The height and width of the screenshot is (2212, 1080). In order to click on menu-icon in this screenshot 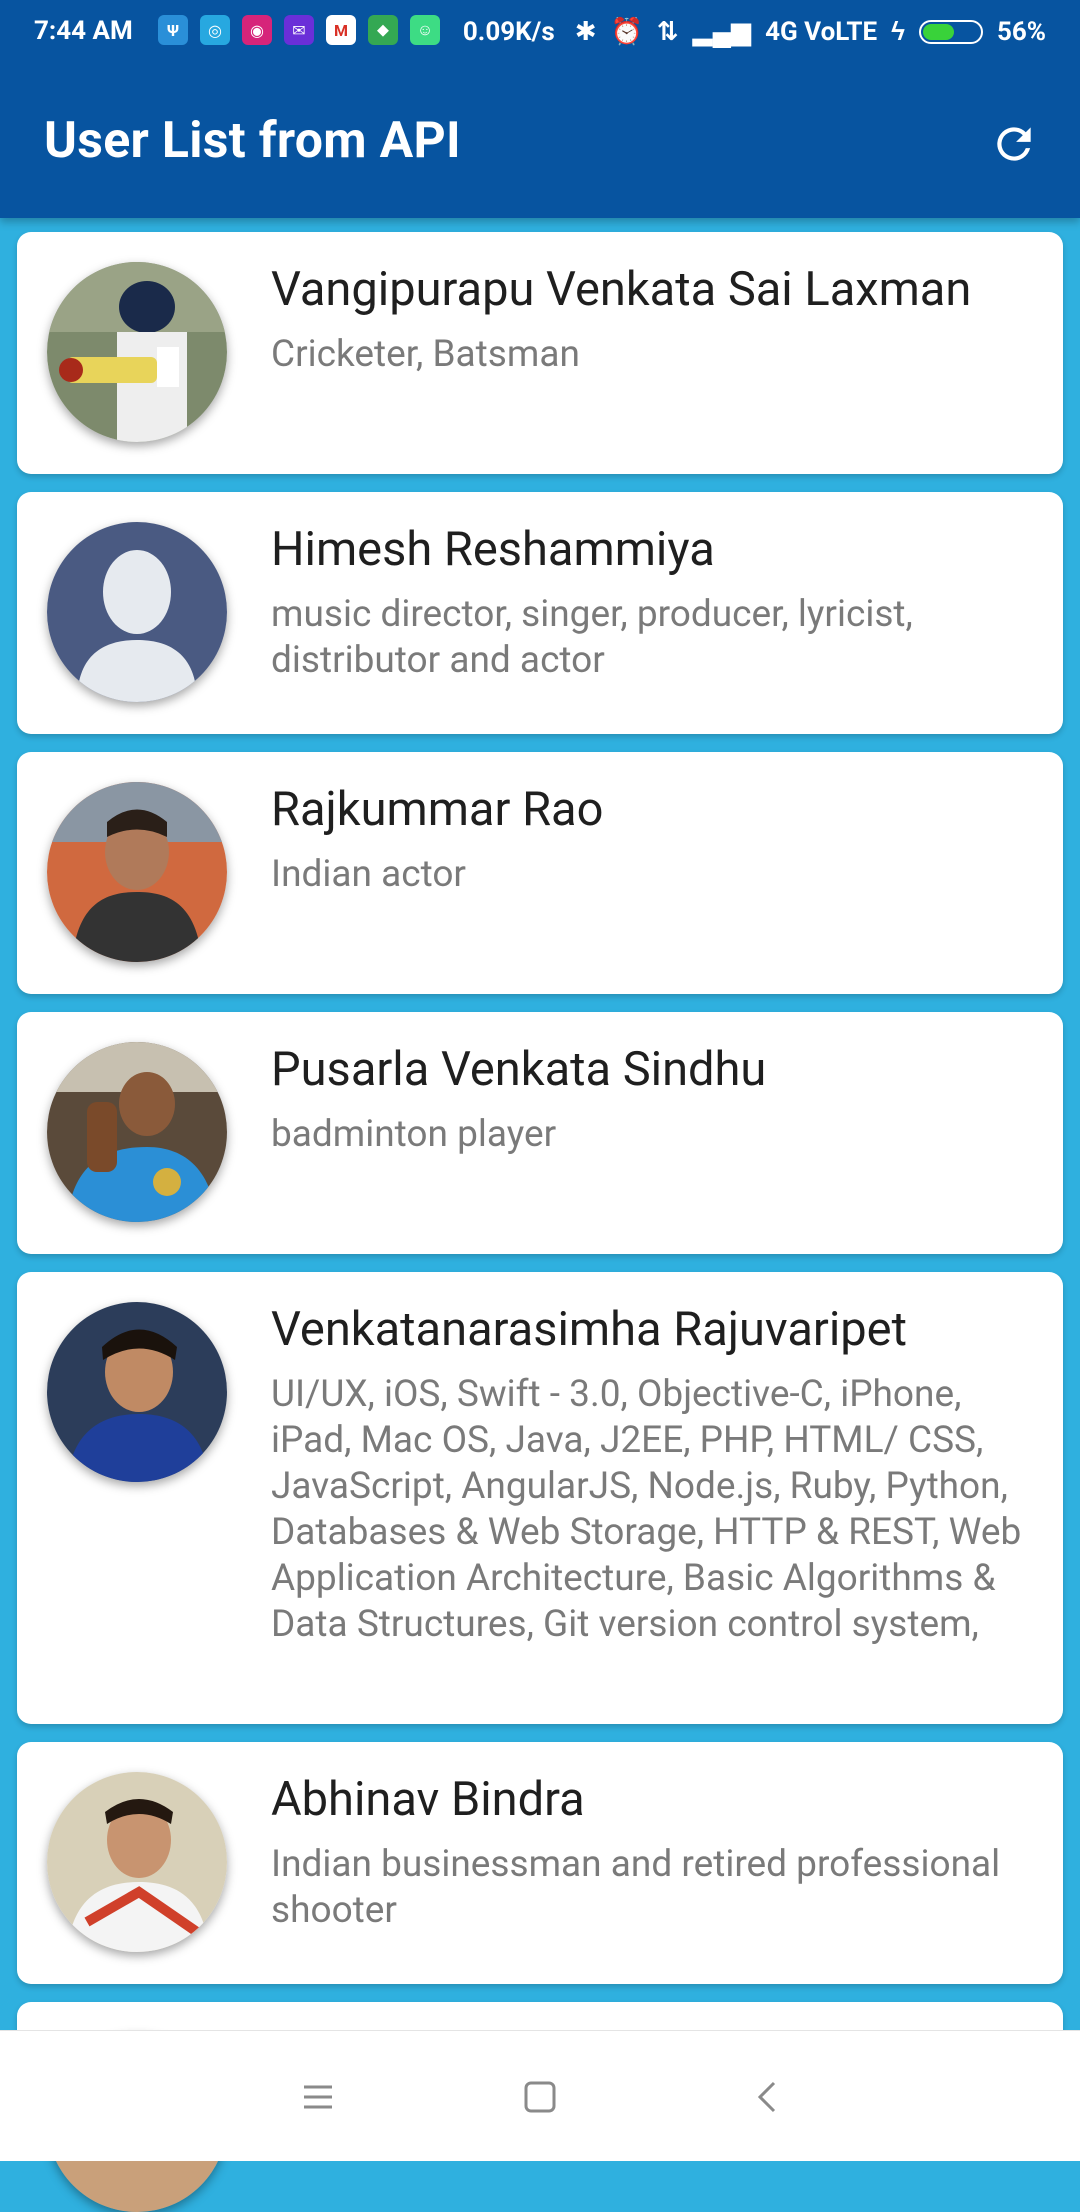, I will do `click(318, 2097)`.